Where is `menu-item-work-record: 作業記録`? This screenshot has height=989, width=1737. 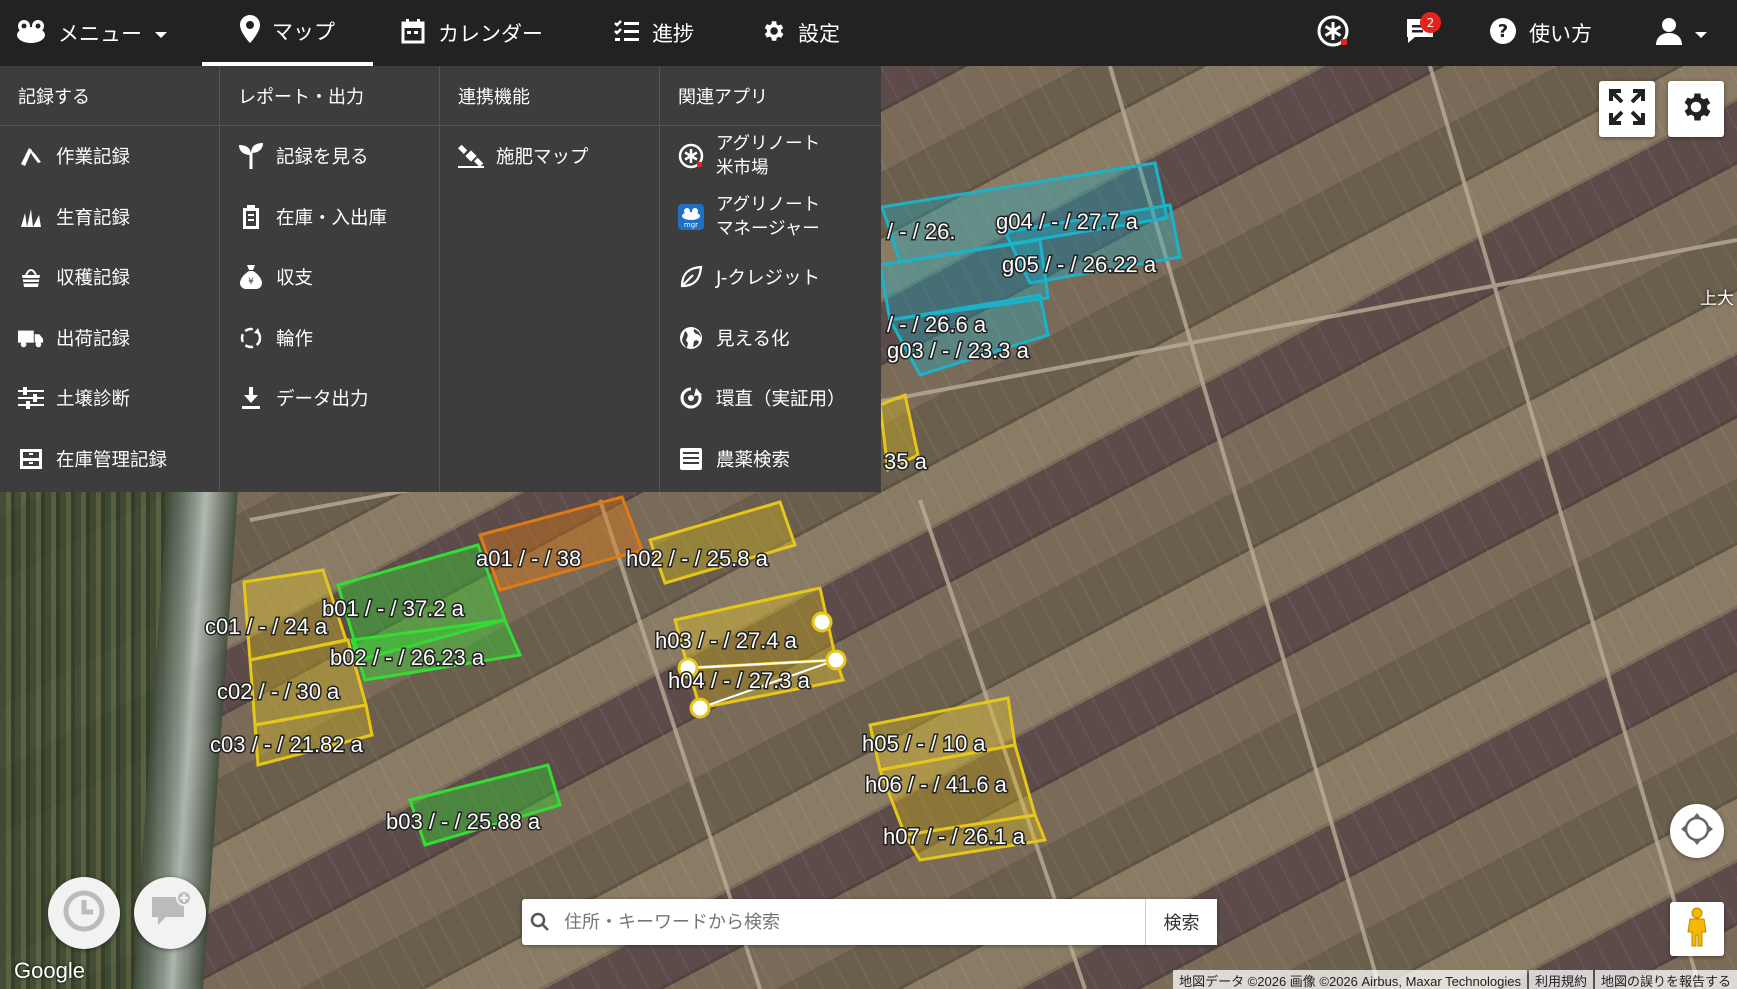
menu-item-work-record: 作業記録 is located at coordinates (109, 156).